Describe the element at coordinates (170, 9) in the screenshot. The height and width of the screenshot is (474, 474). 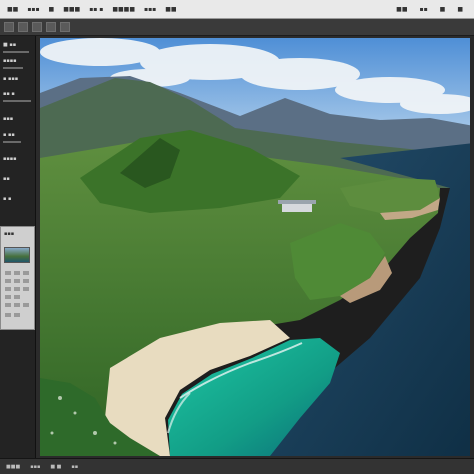
I see `menu-item-8: ■■` at that location.